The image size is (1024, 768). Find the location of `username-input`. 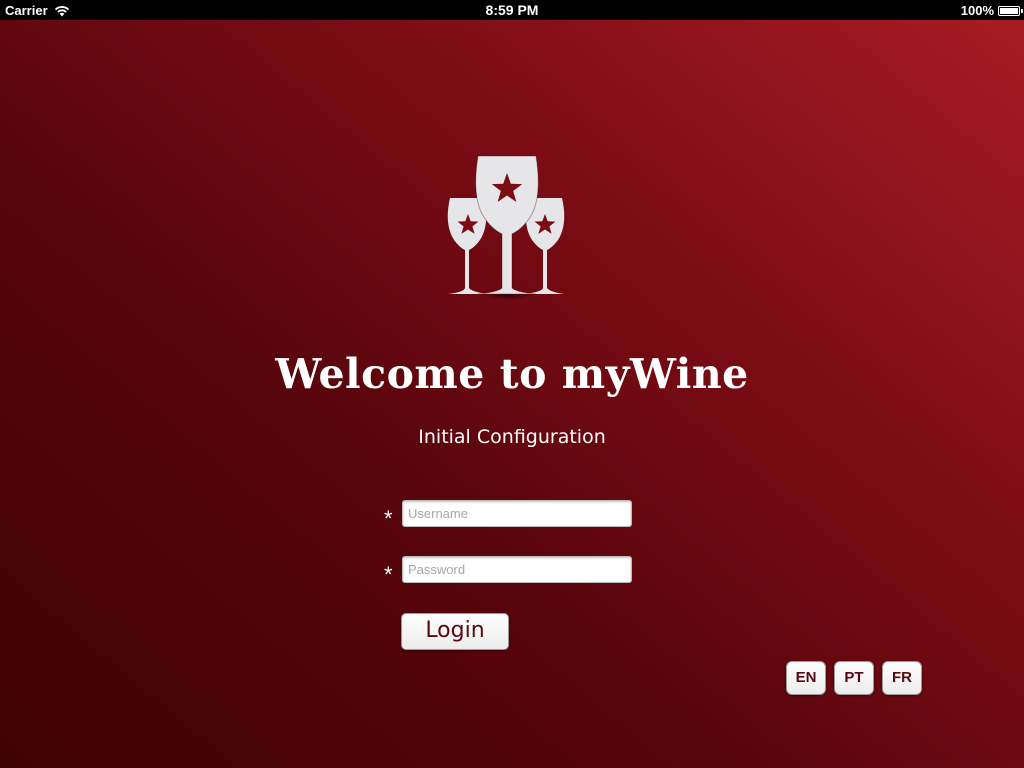

username-input is located at coordinates (517, 513).